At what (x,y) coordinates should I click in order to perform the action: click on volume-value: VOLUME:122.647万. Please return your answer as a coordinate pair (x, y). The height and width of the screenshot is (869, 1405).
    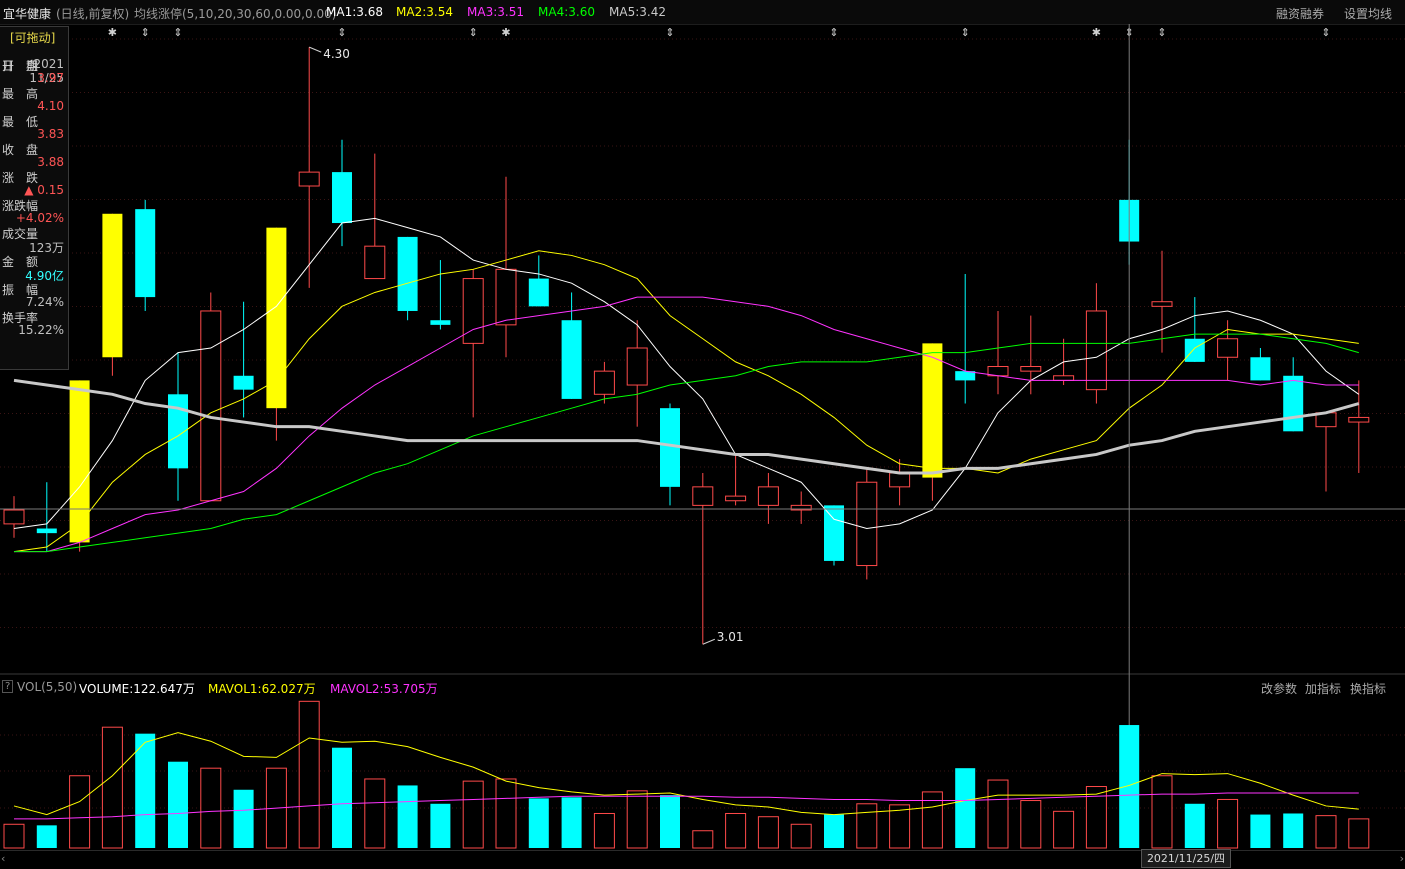
    Looking at the image, I should click on (137, 689).